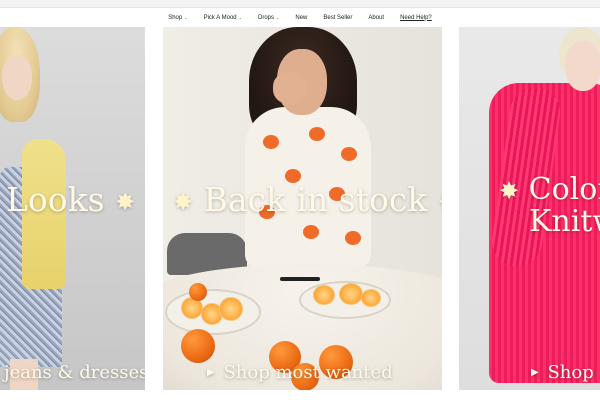 The image size is (600, 400). What do you see at coordinates (570, 372) in the screenshot?
I see `cta-text: Shop` at bounding box center [570, 372].